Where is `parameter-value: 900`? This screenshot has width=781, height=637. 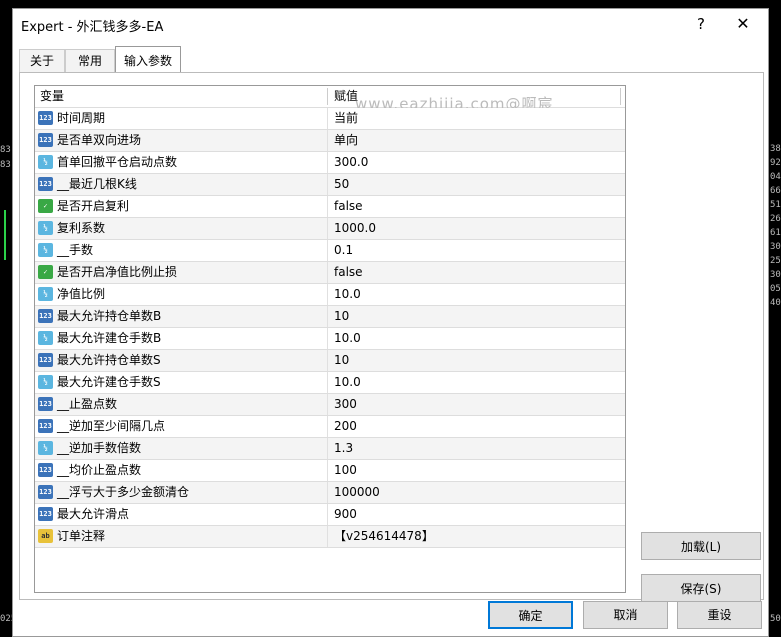 parameter-value: 900 is located at coordinates (345, 514).